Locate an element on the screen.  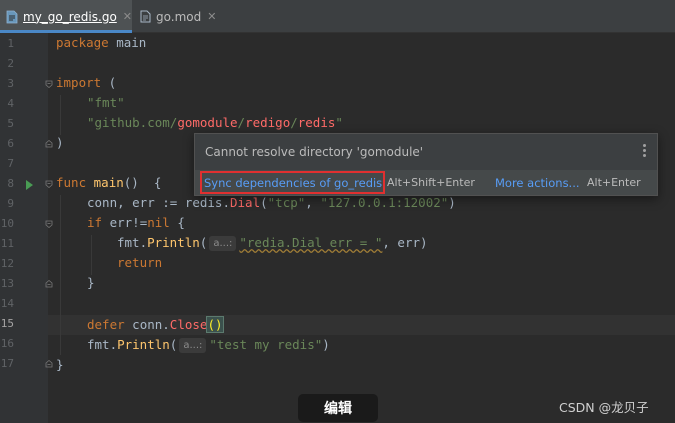
code-line-16: fmt.Println(a...: "test my redis") is located at coordinates (208, 345).